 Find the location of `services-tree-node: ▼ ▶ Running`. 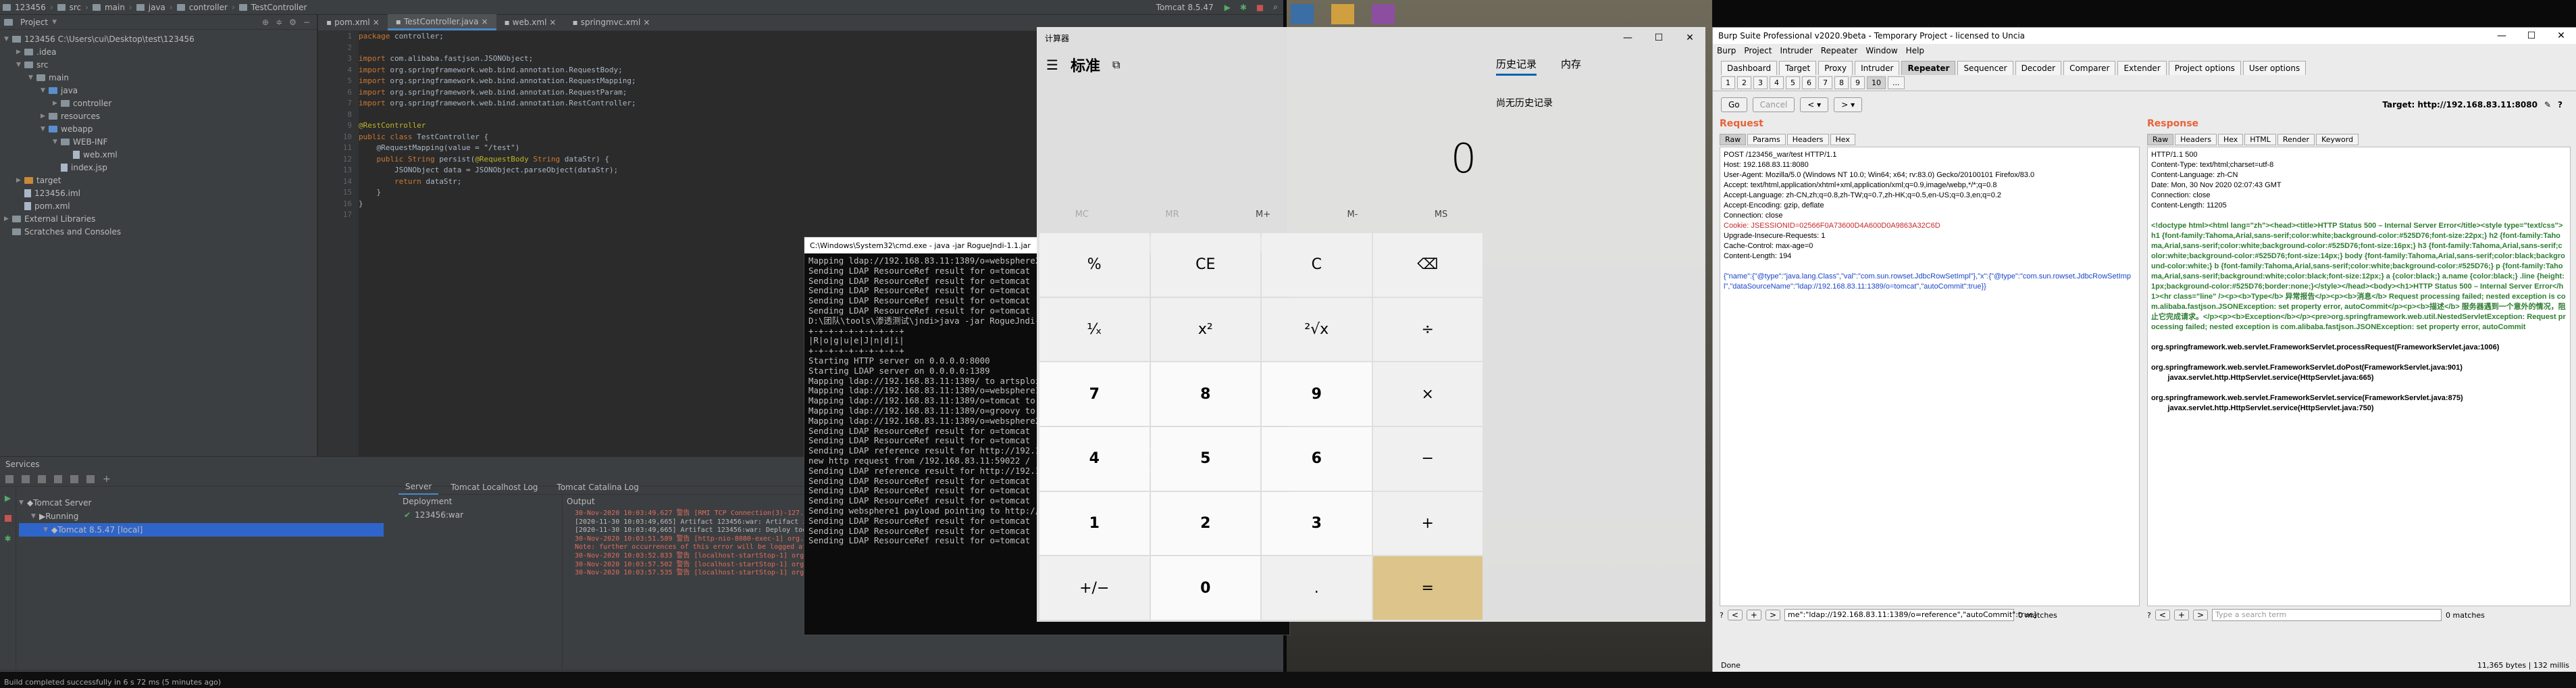

services-tree-node: ▼ ▶ Running is located at coordinates (201, 516).